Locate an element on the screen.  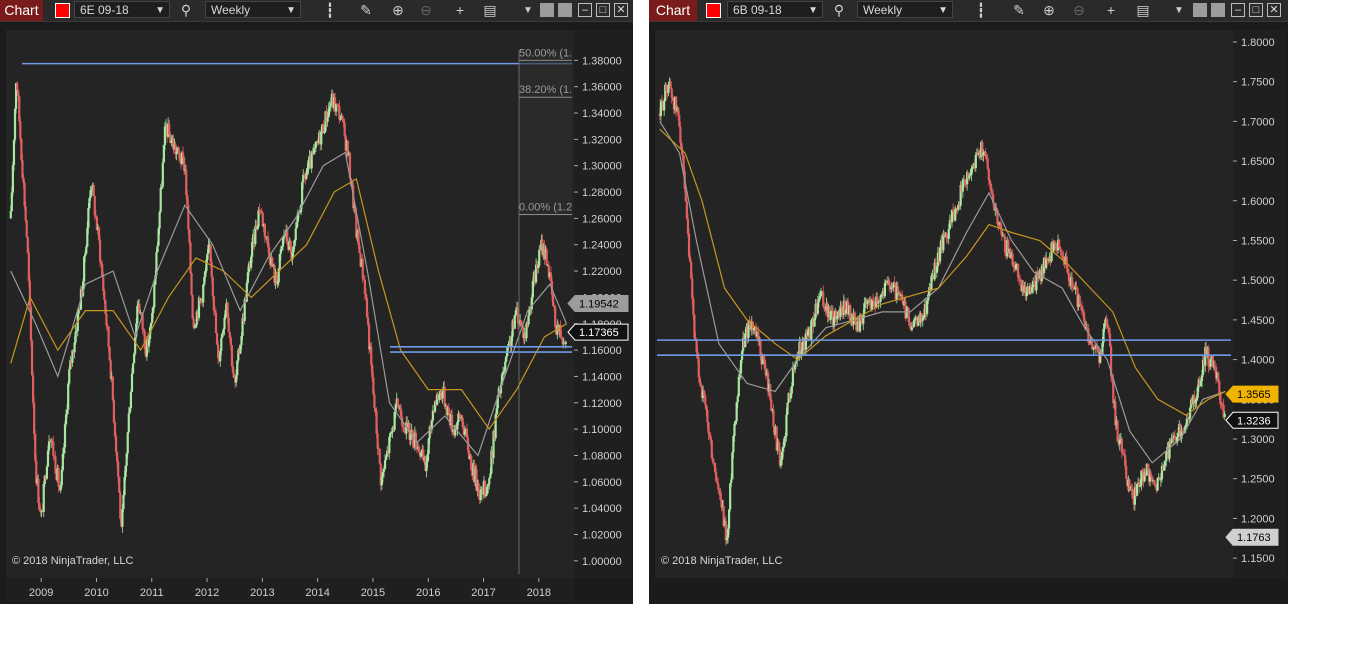
y-tick-label: 1.7500 is located at coordinates (1258, 83).